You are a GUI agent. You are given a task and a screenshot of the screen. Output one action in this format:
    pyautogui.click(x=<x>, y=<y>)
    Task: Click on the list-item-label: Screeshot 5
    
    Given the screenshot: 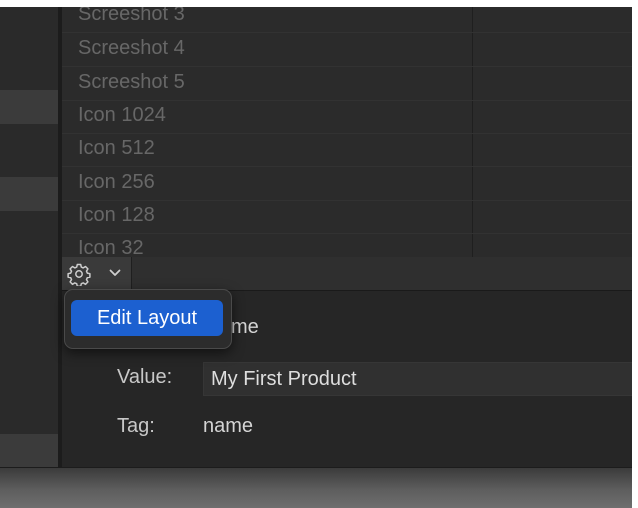 What is the action you would take?
    pyautogui.click(x=131, y=82)
    